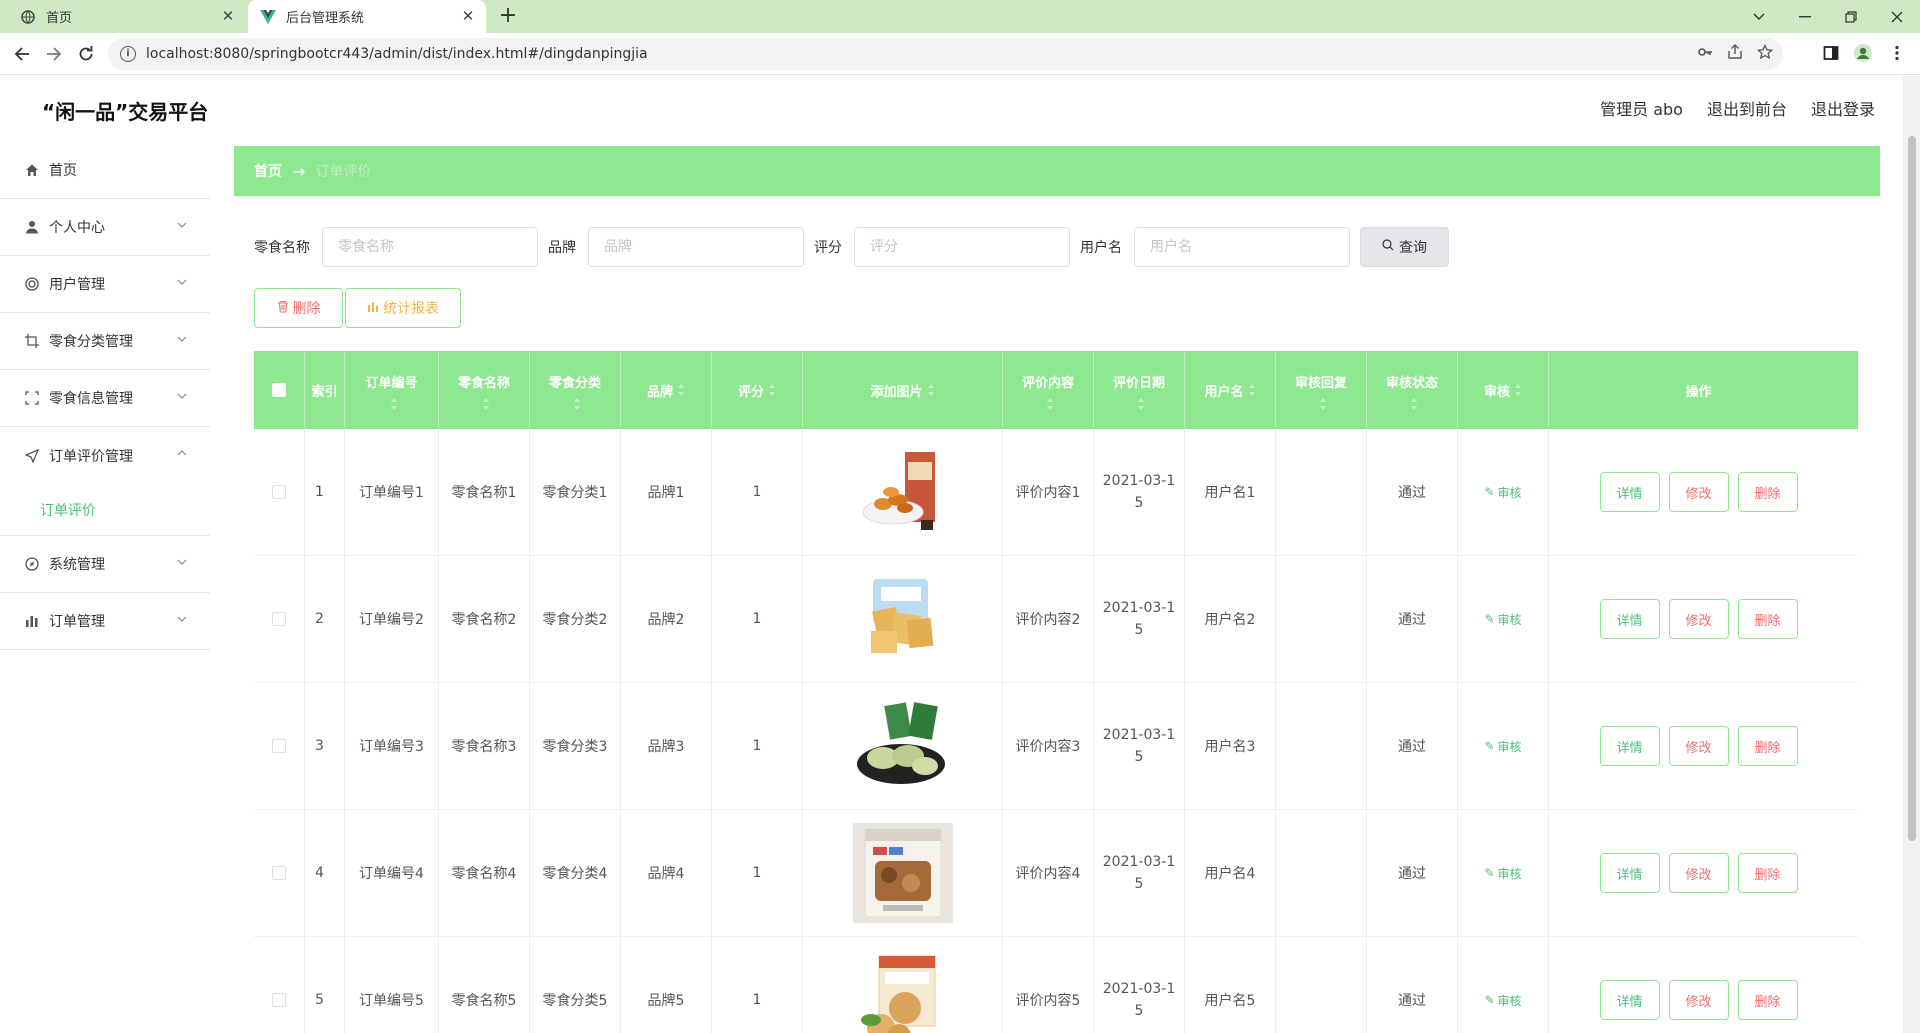 This screenshot has height=1033, width=1920. Describe the element at coordinates (1765, 53) in the screenshot. I see `star-icon` at that location.